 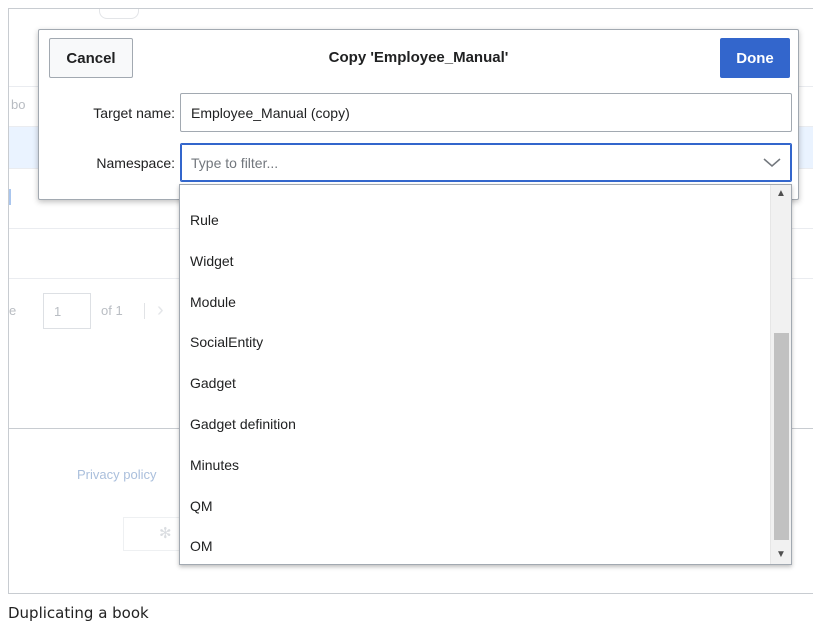 What do you see at coordinates (475, 506) in the screenshot?
I see `namespace-option: QM` at bounding box center [475, 506].